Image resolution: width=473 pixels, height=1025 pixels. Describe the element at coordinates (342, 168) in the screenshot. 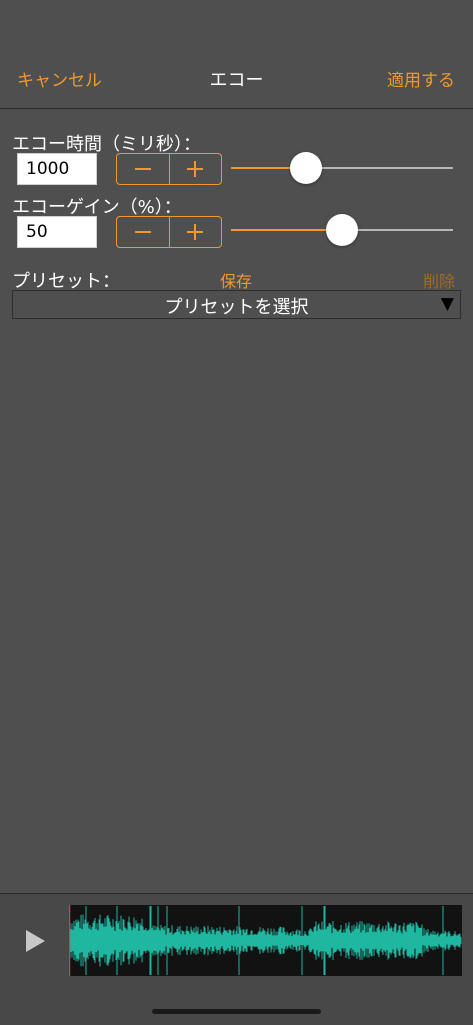

I see `echo-time-slider` at that location.